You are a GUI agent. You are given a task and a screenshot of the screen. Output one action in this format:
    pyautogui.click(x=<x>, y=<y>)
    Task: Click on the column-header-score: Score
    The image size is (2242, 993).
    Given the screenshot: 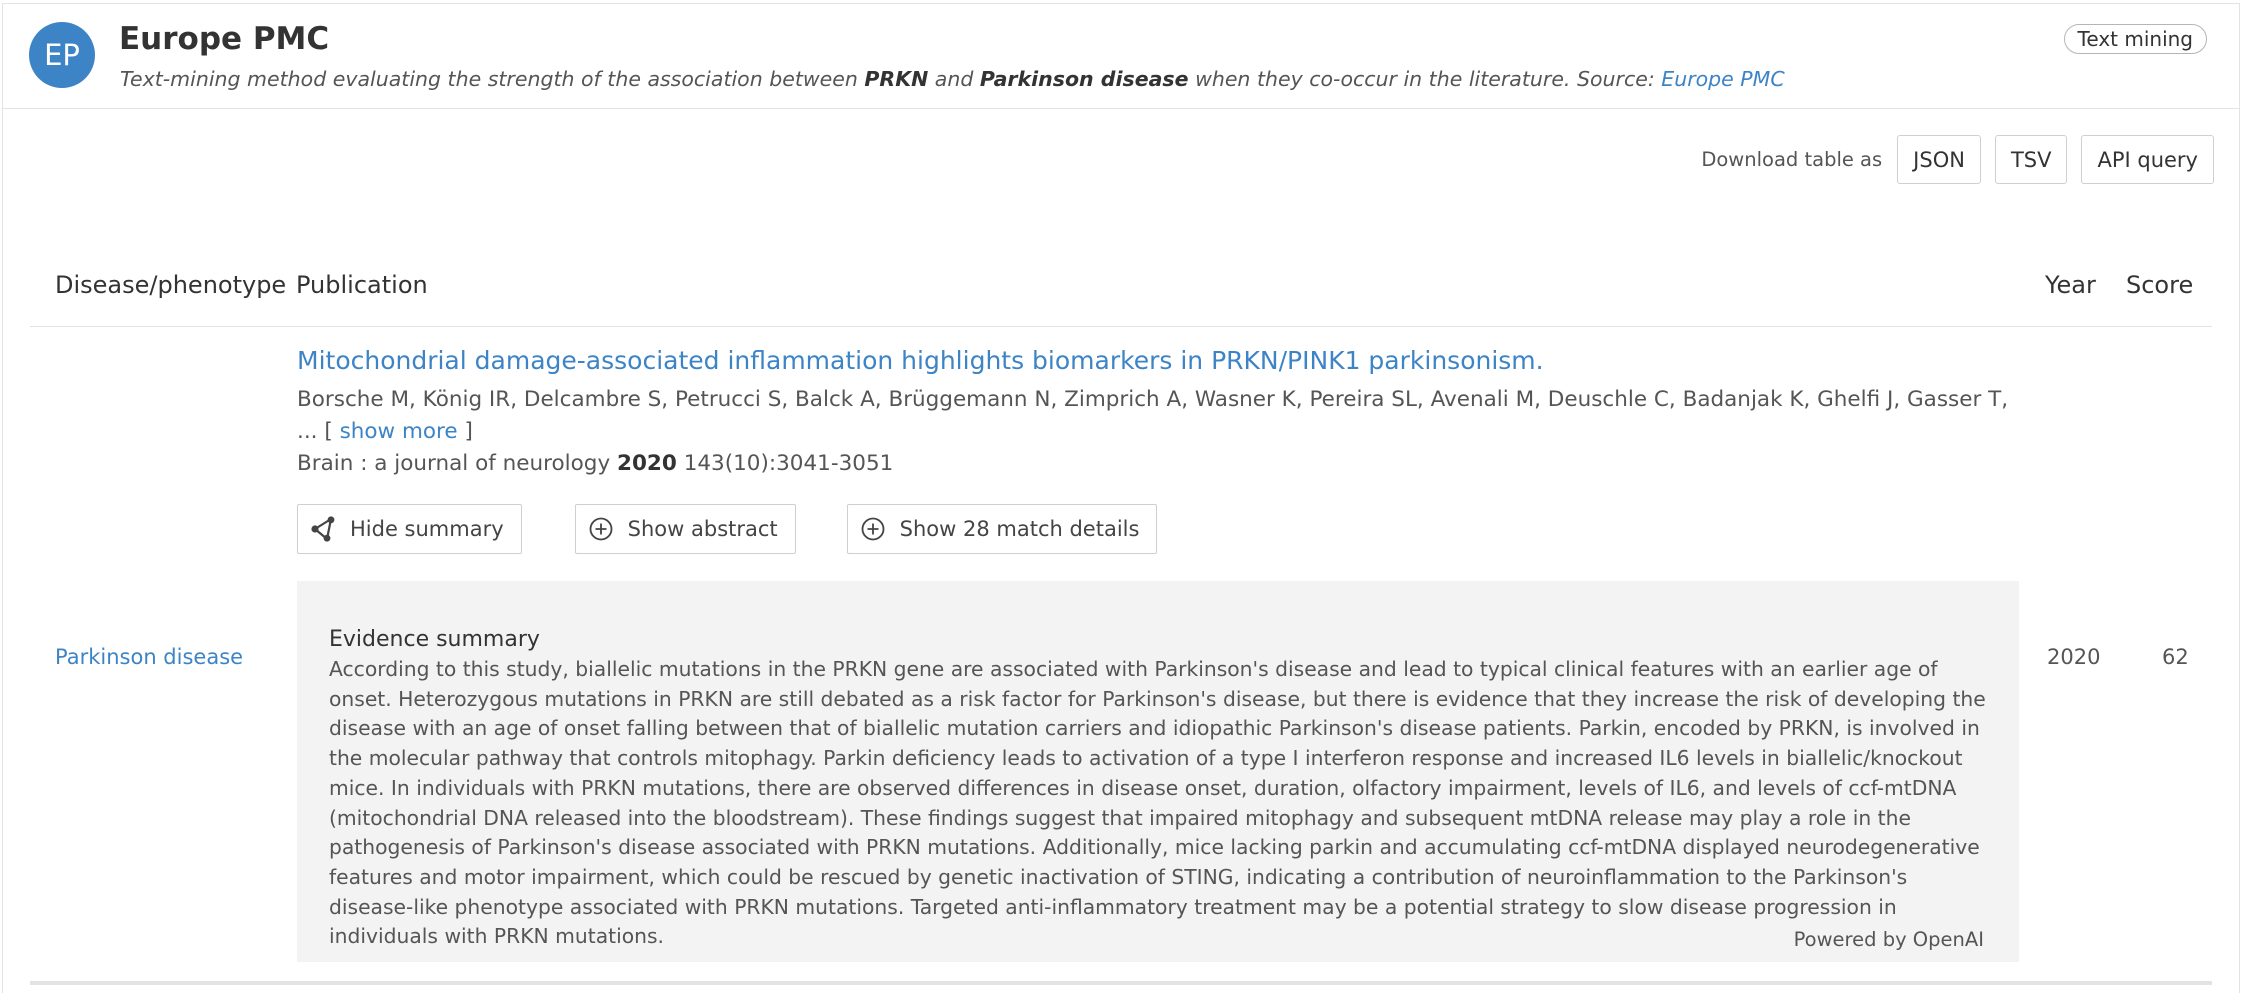 What is the action you would take?
    pyautogui.click(x=2159, y=285)
    